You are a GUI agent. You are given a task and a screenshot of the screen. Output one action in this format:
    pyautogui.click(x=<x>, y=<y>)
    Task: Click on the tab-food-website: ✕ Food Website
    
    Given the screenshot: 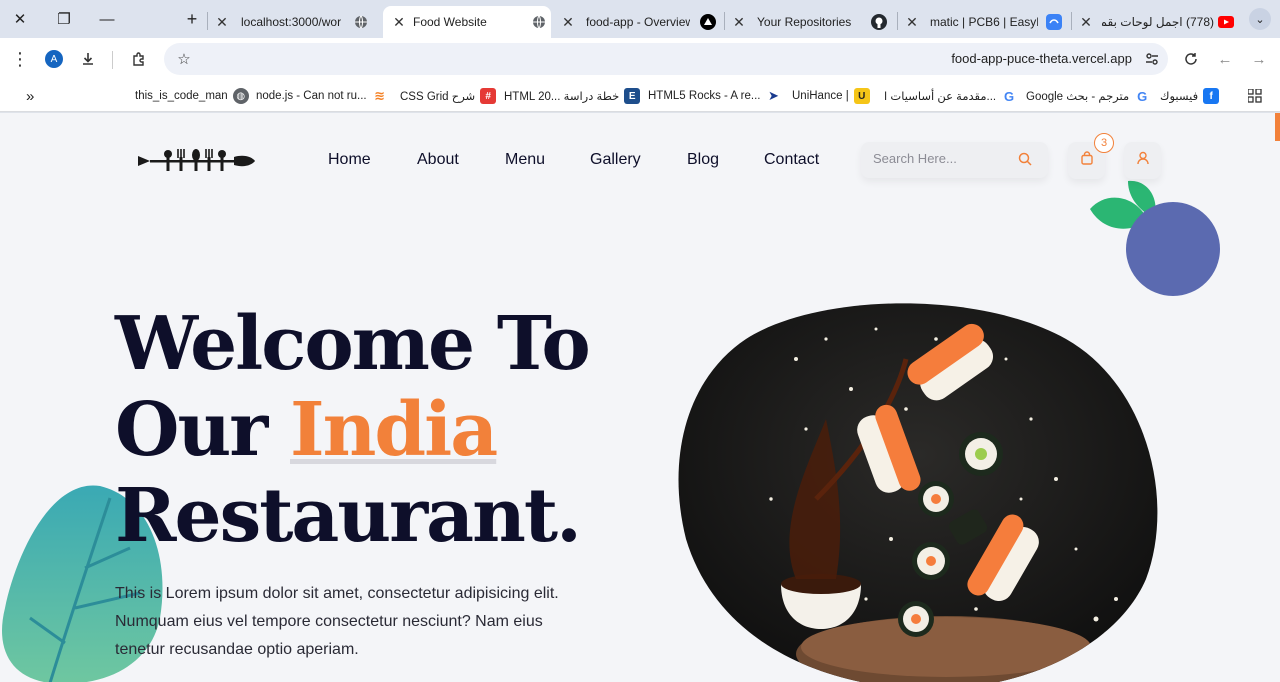 What is the action you would take?
    pyautogui.click(x=467, y=22)
    